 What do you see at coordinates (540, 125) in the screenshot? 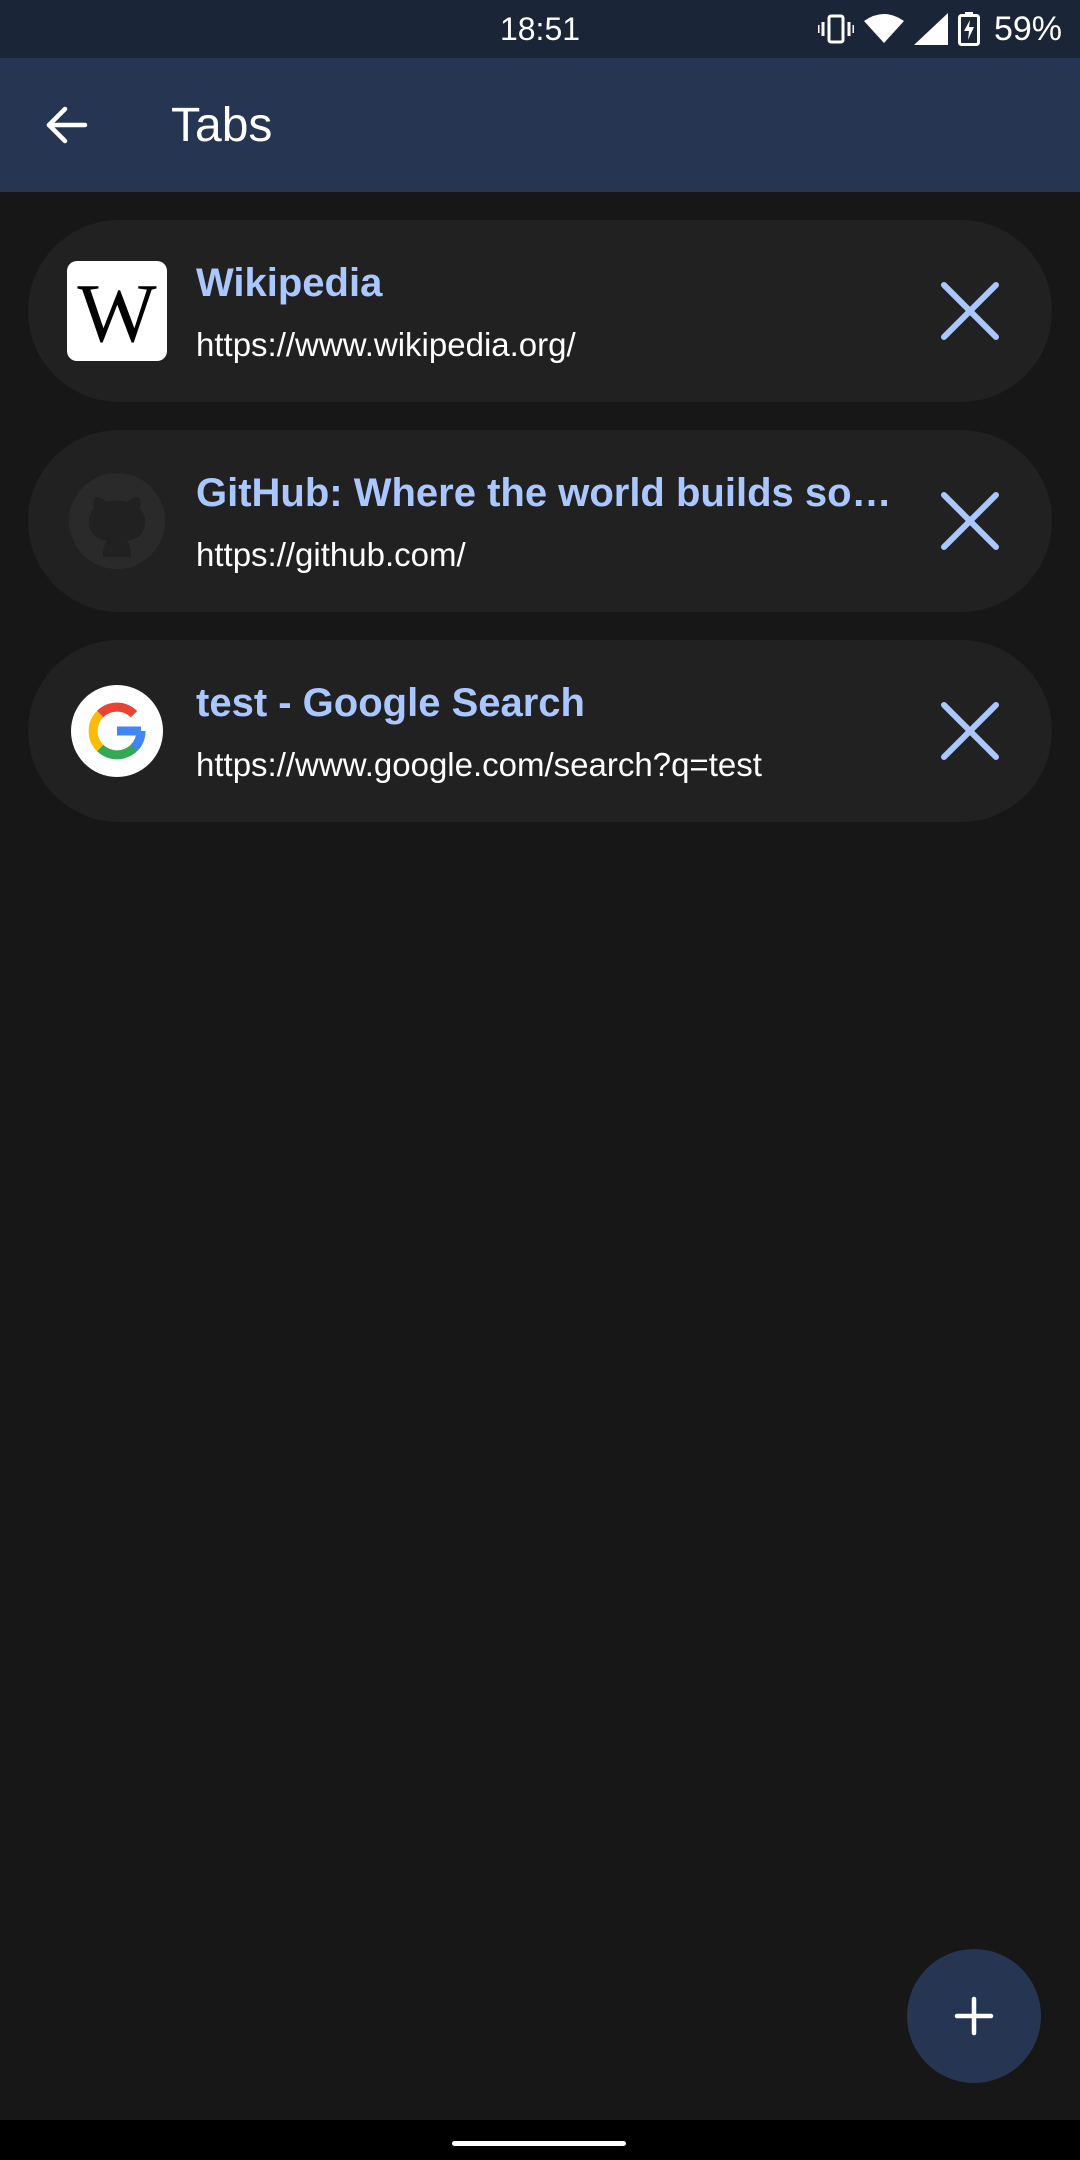
I see `app-bar: Tabs` at bounding box center [540, 125].